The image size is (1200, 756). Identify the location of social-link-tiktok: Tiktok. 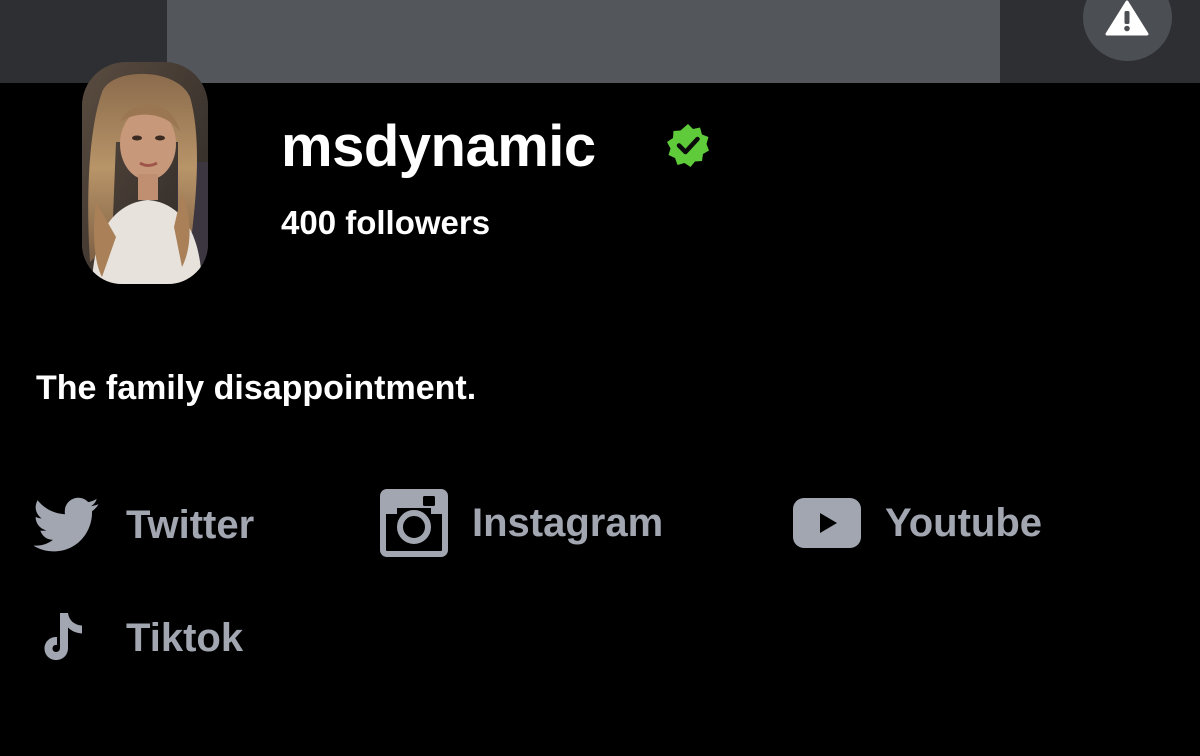
(141, 638).